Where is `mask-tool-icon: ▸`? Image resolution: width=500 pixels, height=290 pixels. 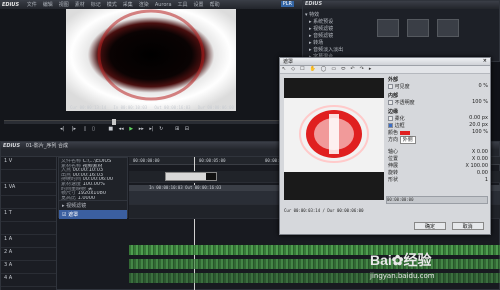
mask-tool-icon: ▸ is located at coordinates (370, 69).